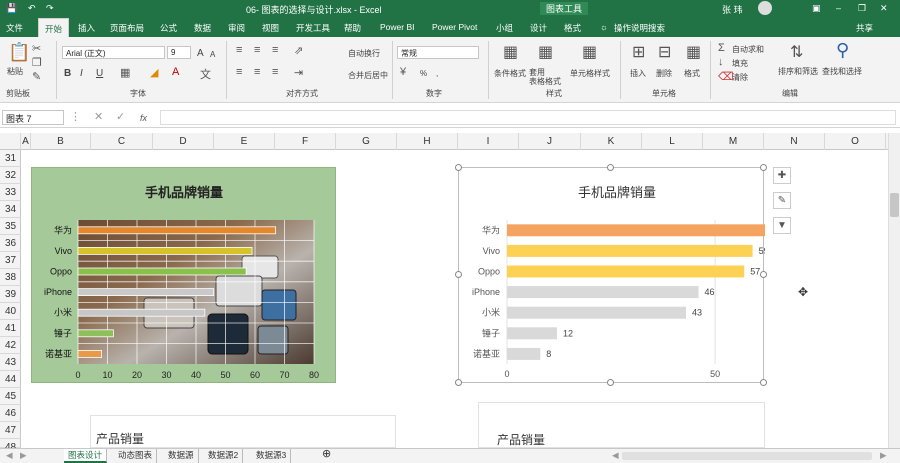 The height and width of the screenshot is (463, 900). What do you see at coordinates (175, 72) in the screenshot?
I see `font-color-icon: A` at bounding box center [175, 72].